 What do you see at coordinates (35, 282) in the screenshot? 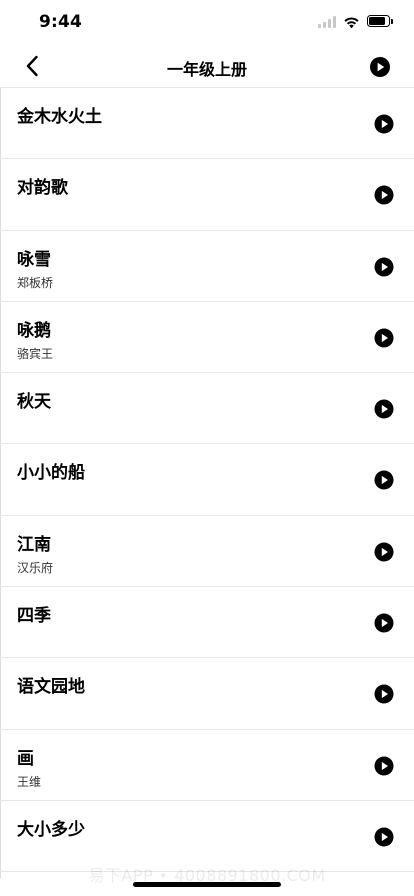
I see `lesson-author: 郑板桥` at bounding box center [35, 282].